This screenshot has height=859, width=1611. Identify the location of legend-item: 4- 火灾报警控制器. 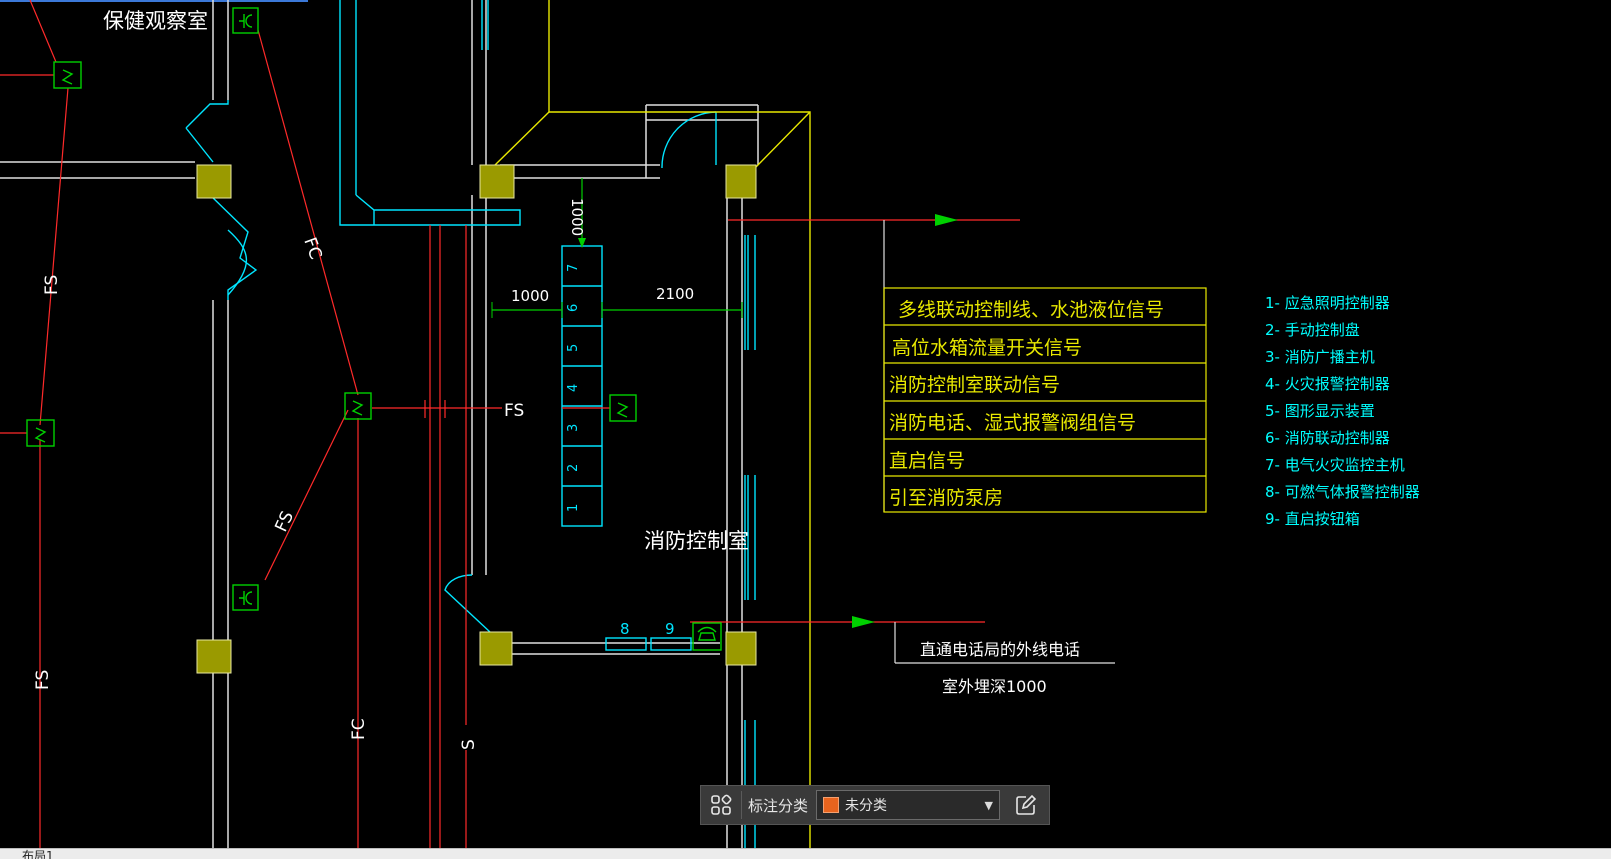
(1327, 384).